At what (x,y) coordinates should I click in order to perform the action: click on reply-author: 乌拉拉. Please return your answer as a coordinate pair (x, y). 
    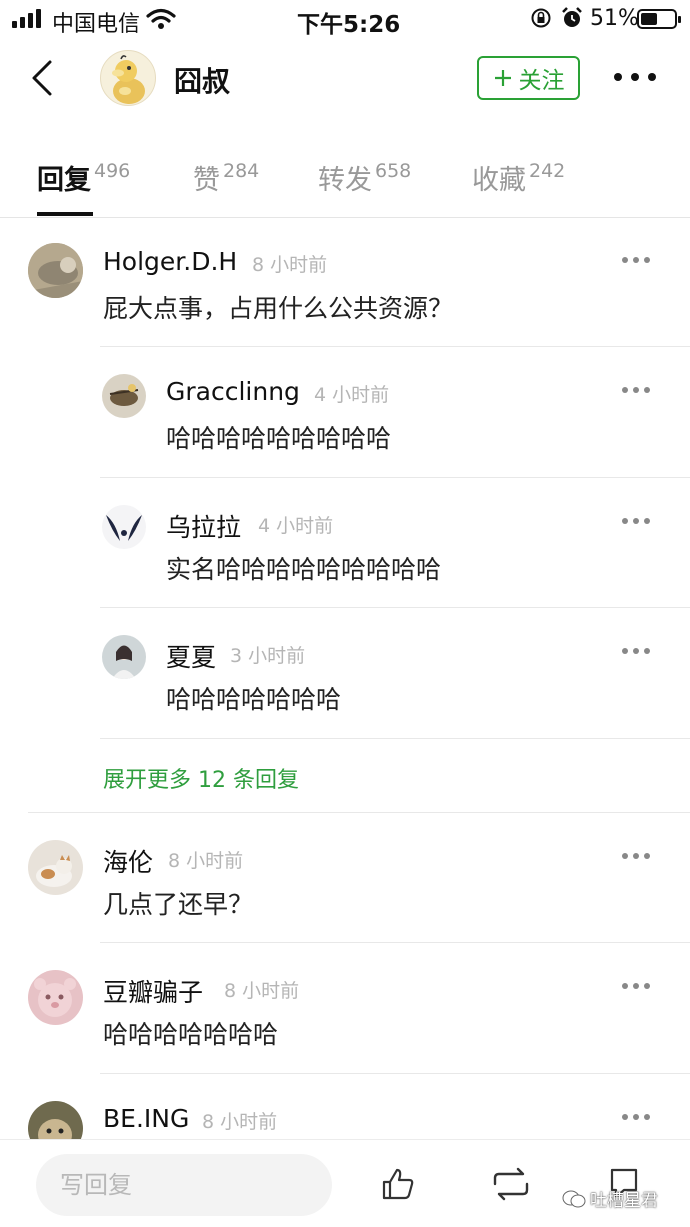
    Looking at the image, I should click on (203, 526).